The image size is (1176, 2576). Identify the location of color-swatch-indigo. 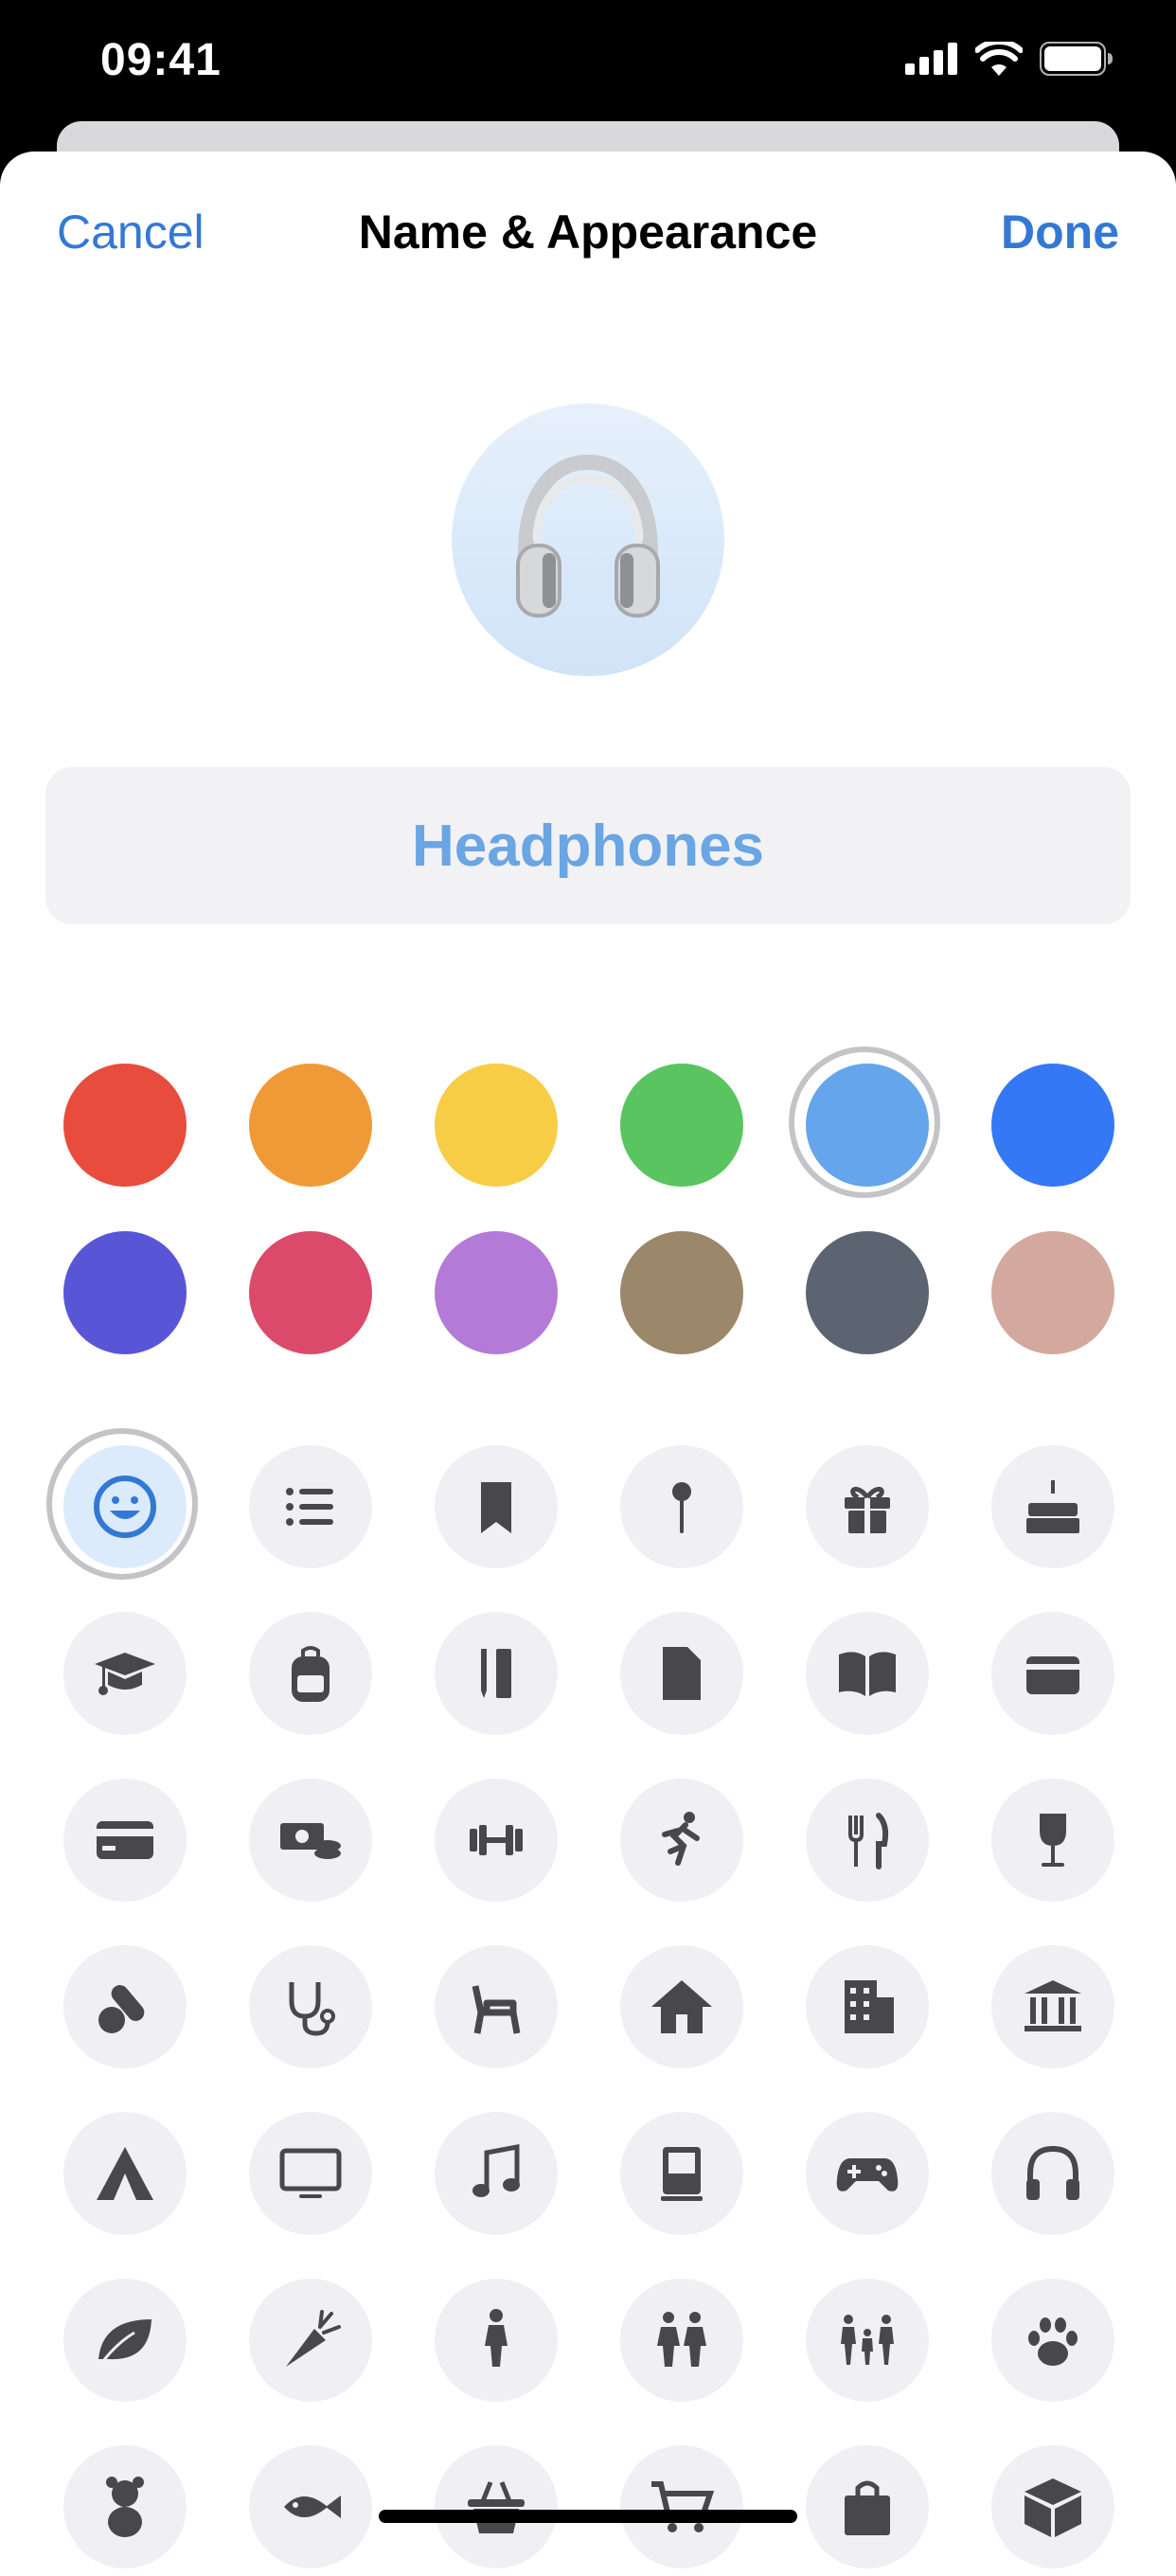
(125, 1292).